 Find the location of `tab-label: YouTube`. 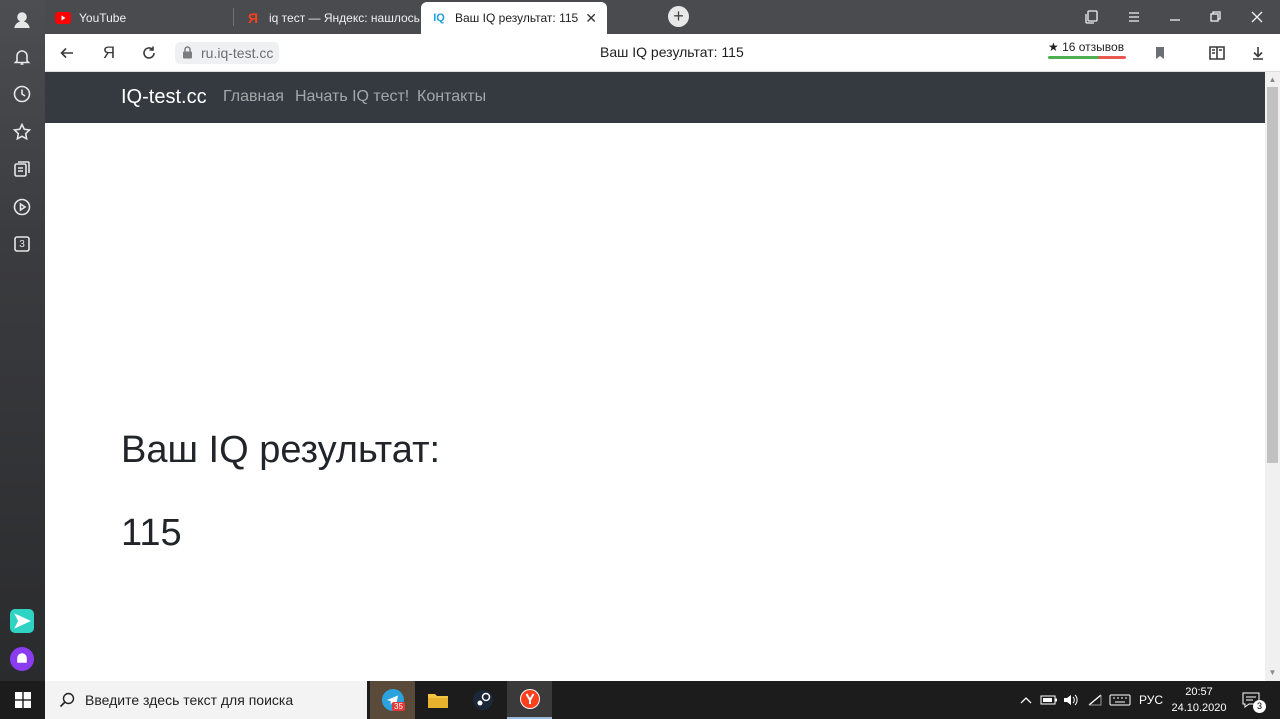

tab-label: YouTube is located at coordinates (103, 18).